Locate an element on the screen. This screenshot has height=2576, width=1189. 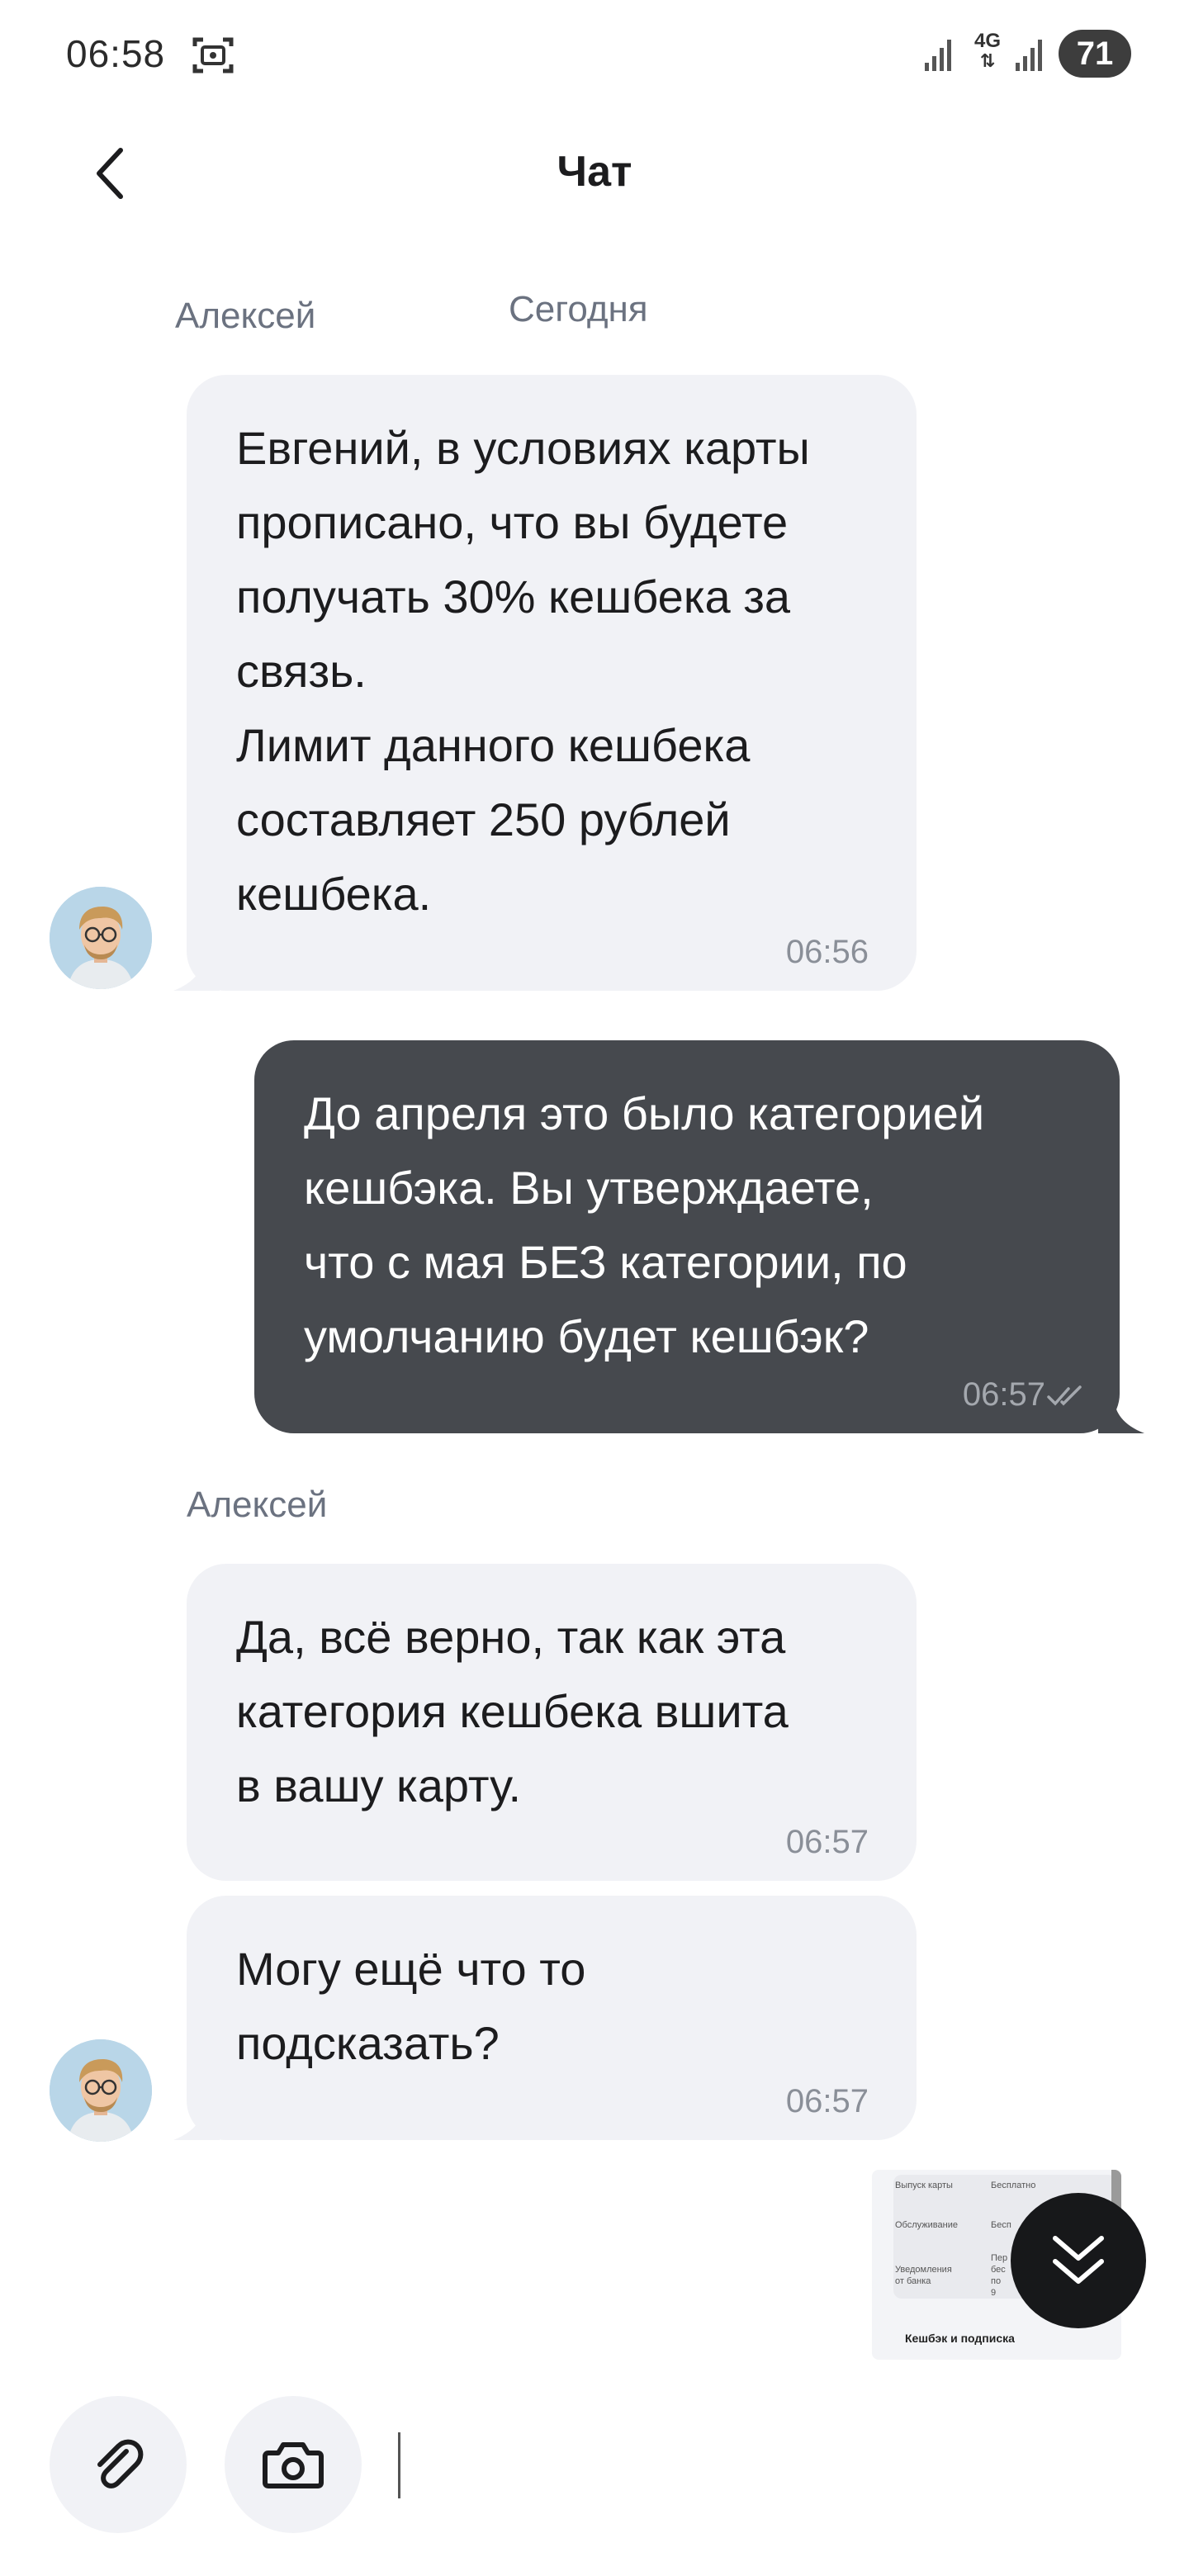
attachment-row: Уведомления от банка Пер бес по 9 is located at coordinates (951, 2275).